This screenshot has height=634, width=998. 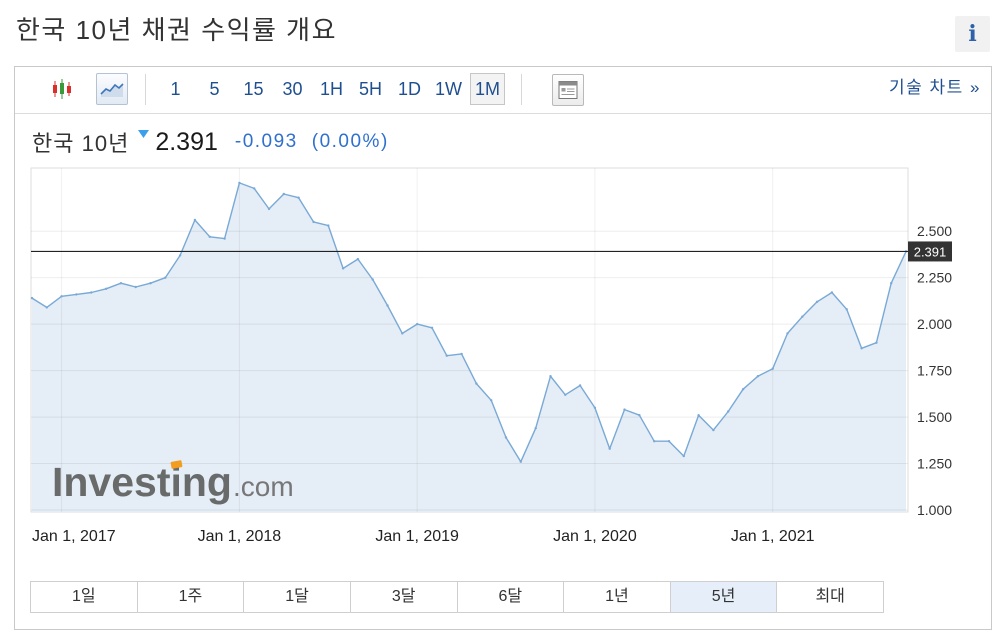 What do you see at coordinates (84, 597) in the screenshot?
I see `range-1-day: 1일` at bounding box center [84, 597].